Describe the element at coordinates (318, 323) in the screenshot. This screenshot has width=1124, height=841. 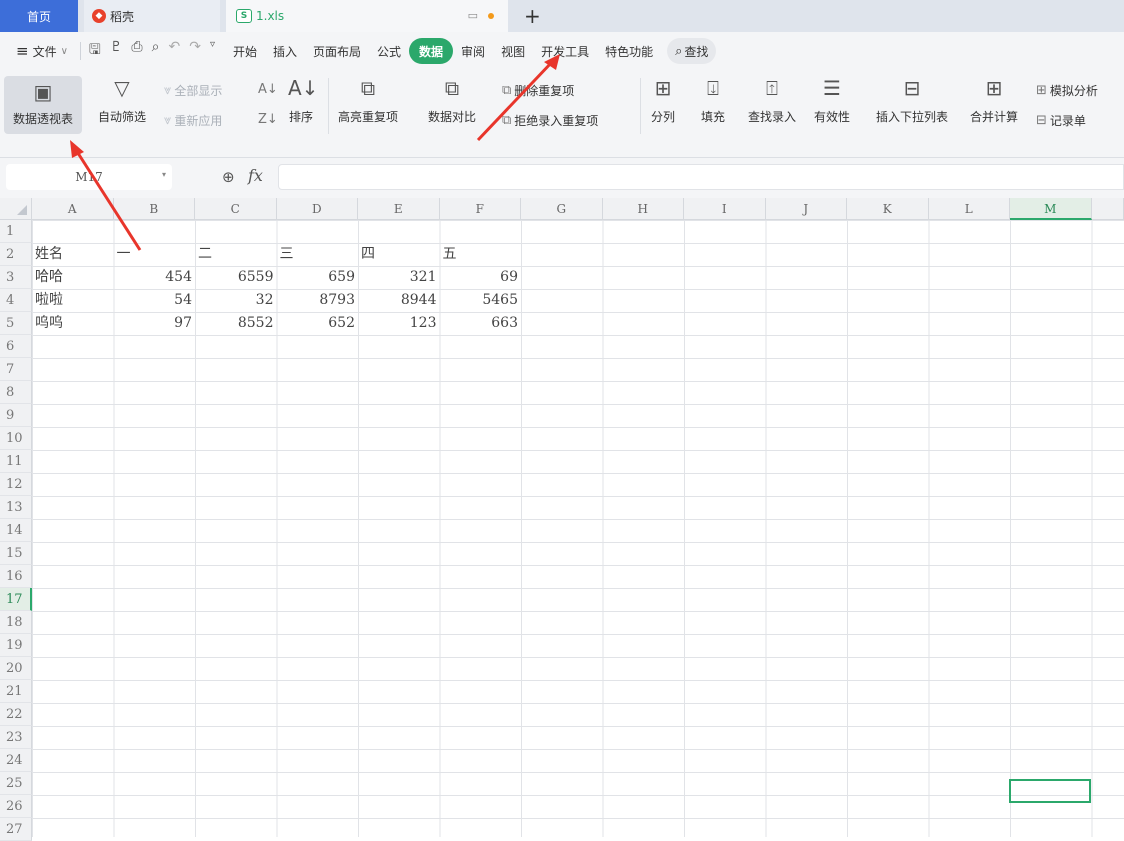
I see `cell-D5: 652` at that location.